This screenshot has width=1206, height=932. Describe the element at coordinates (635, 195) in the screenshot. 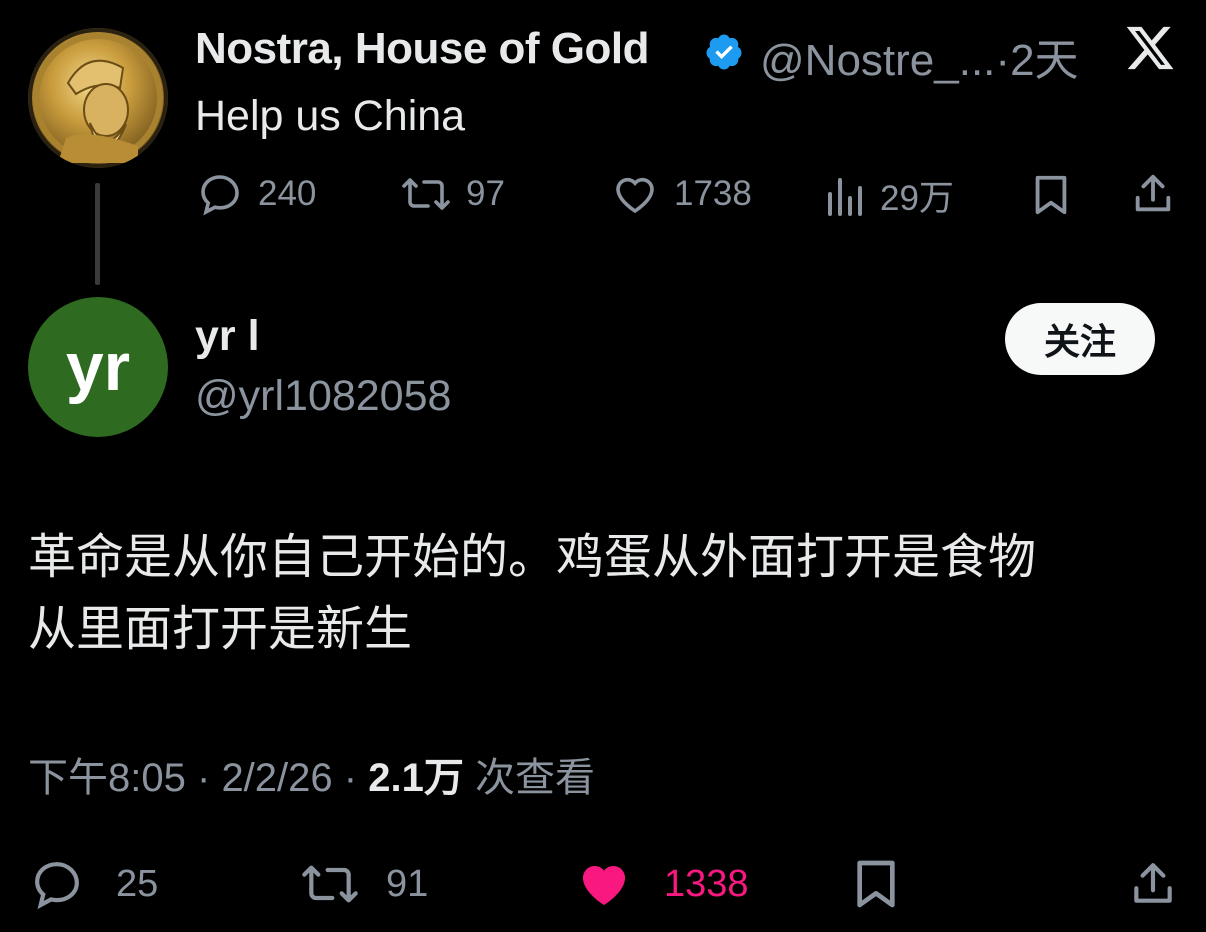

I see `like-icon` at that location.